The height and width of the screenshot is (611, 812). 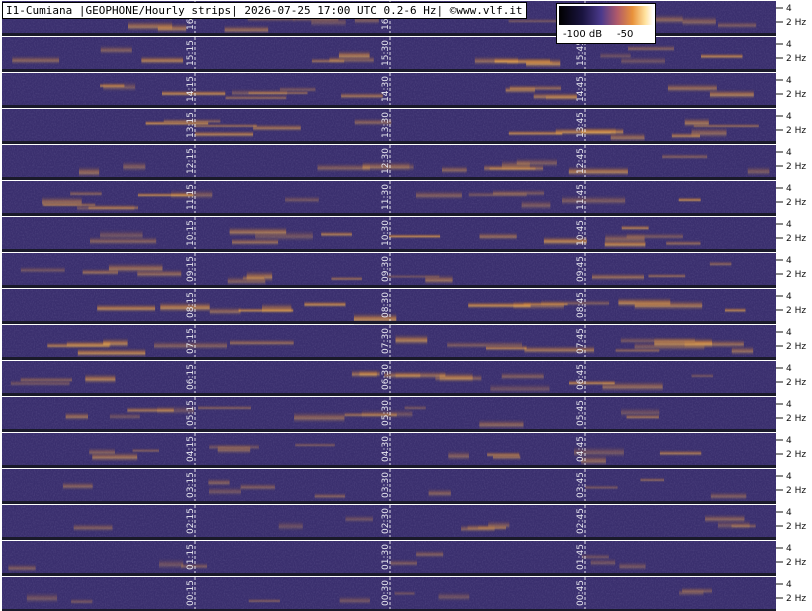 I want to click on time-label: 06:15, so click(x=191, y=377).